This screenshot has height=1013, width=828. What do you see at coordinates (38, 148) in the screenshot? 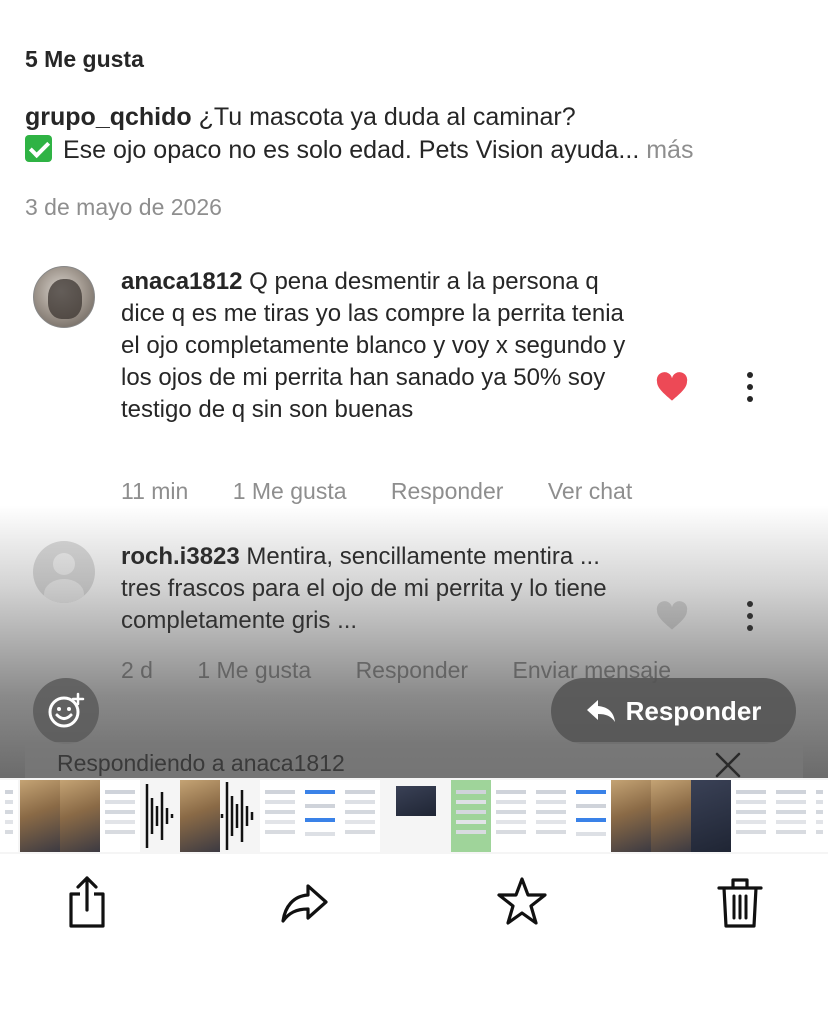
I see `check-mark-icon` at bounding box center [38, 148].